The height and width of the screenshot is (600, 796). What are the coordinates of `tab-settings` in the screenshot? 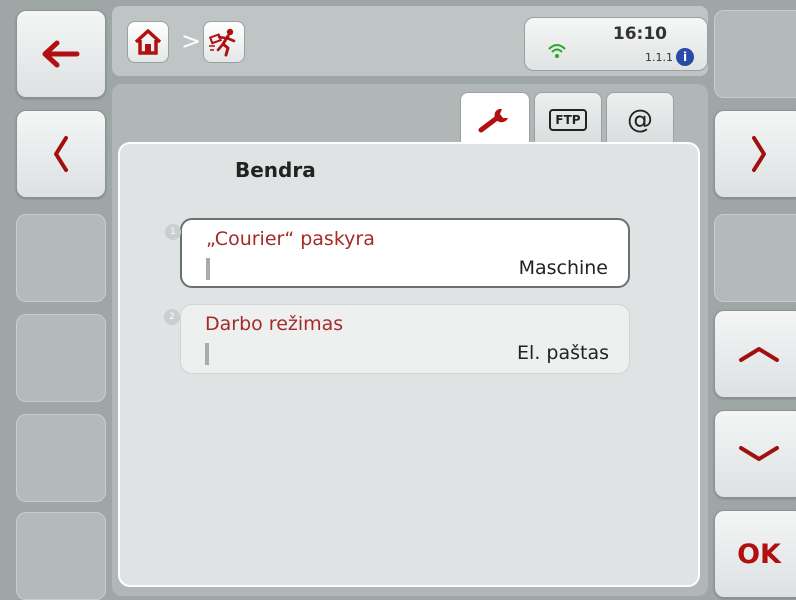 It's located at (495, 119).